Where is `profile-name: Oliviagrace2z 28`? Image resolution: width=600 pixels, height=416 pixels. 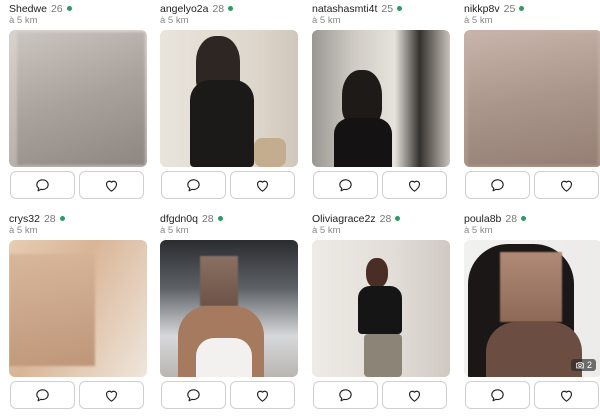
profile-name: Oliviagrace2z 28 is located at coordinates (356, 219).